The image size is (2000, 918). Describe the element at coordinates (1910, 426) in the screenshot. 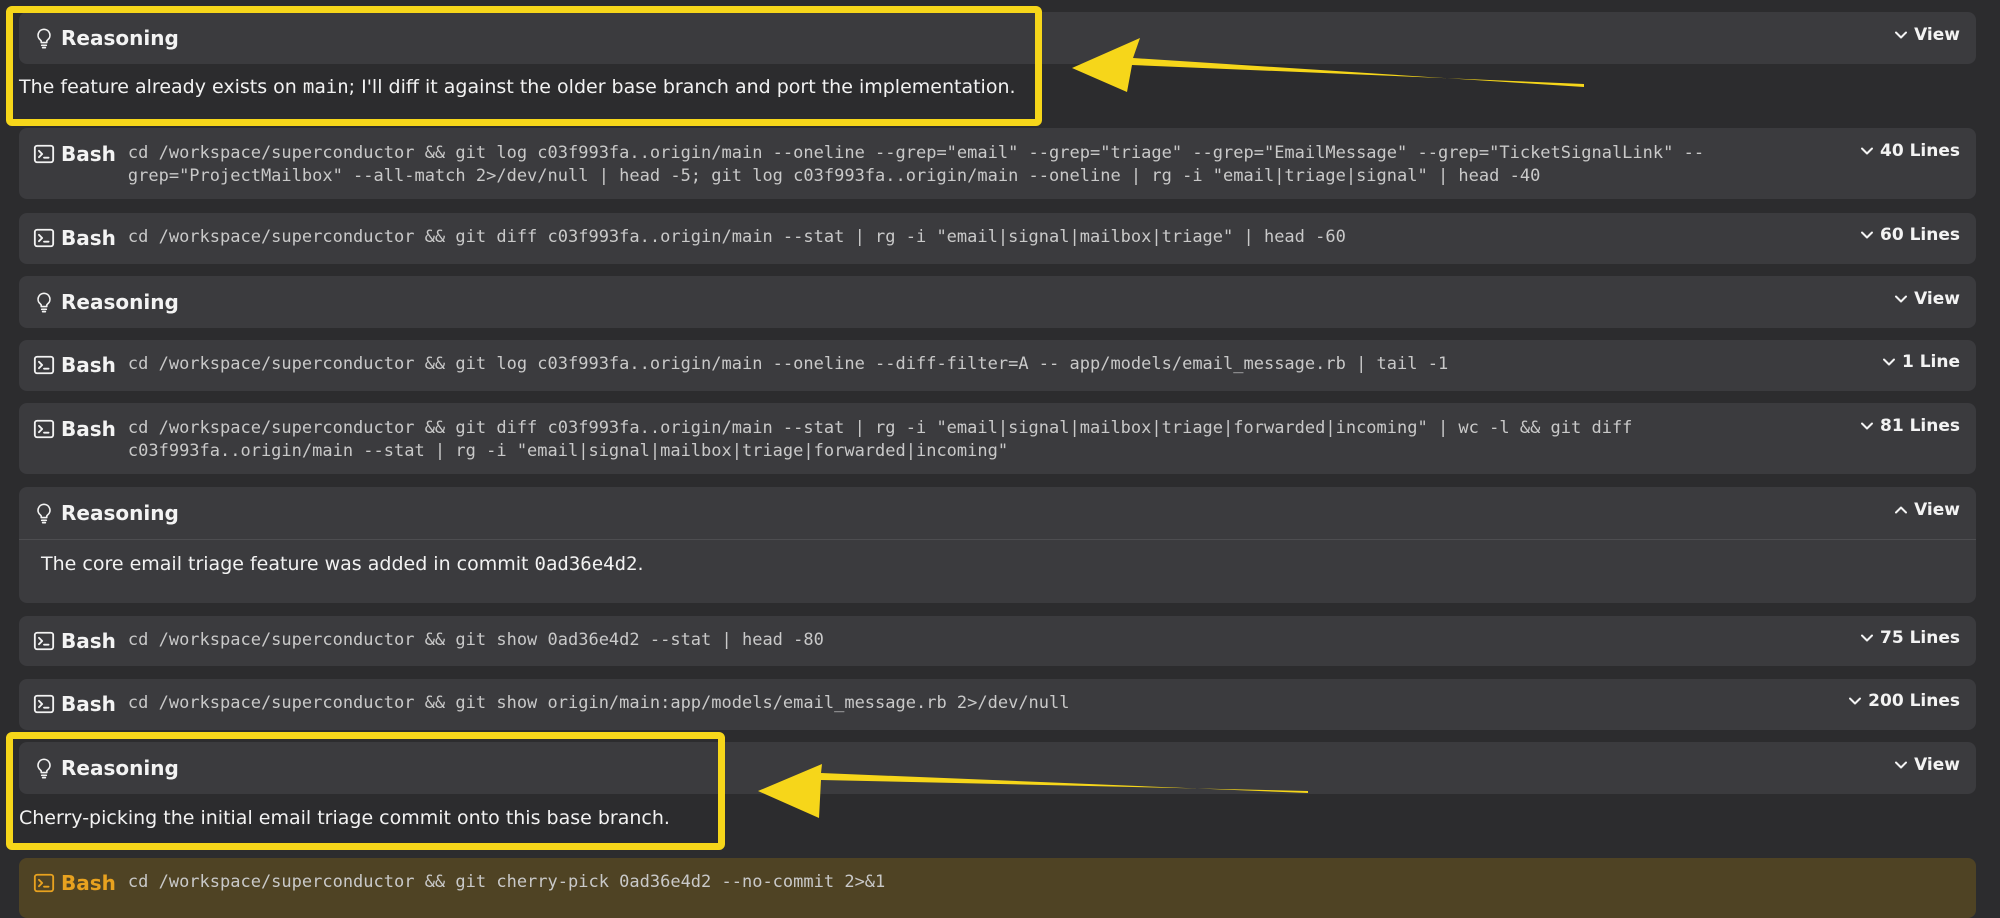

I see `expand-output-button: 81 Lines` at that location.